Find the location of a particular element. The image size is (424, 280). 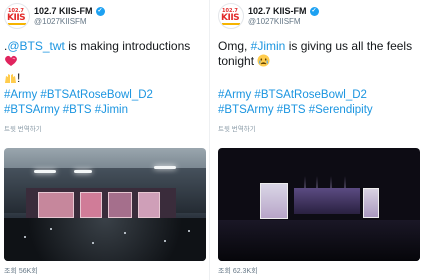

hashtag-link: #Jimin is located at coordinates (268, 46).